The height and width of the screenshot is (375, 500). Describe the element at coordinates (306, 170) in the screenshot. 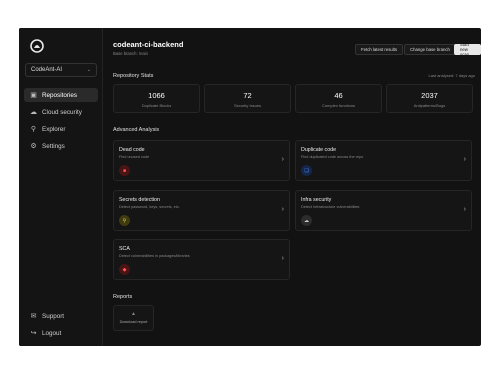

I see `copy-icon: ❏` at that location.